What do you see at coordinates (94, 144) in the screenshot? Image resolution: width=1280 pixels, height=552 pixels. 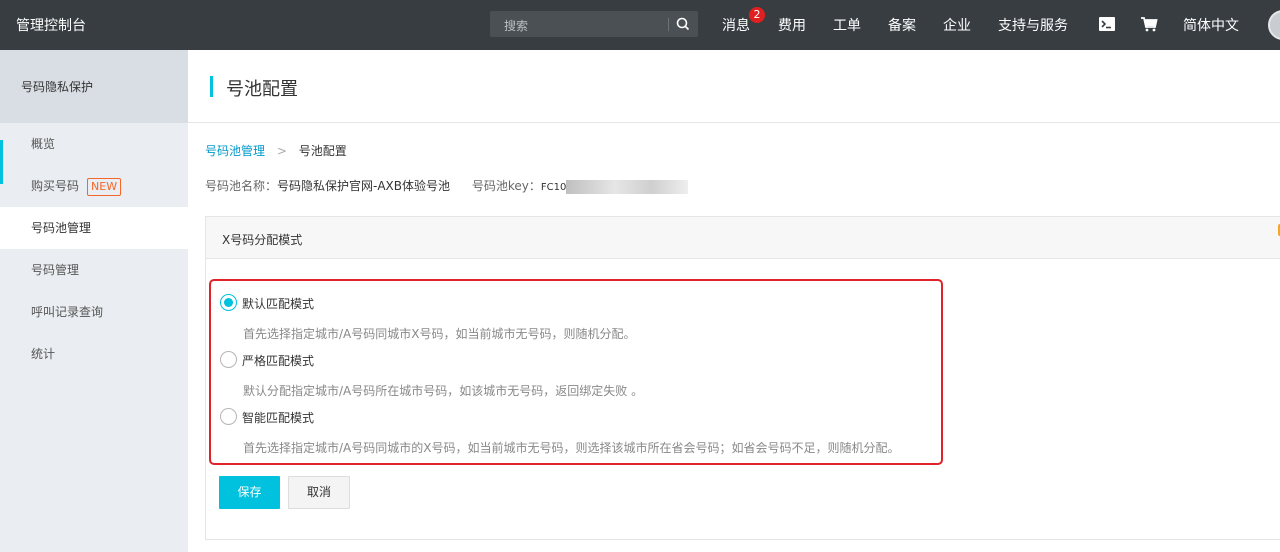 I see `sidebar-item-overview: 概览` at bounding box center [94, 144].